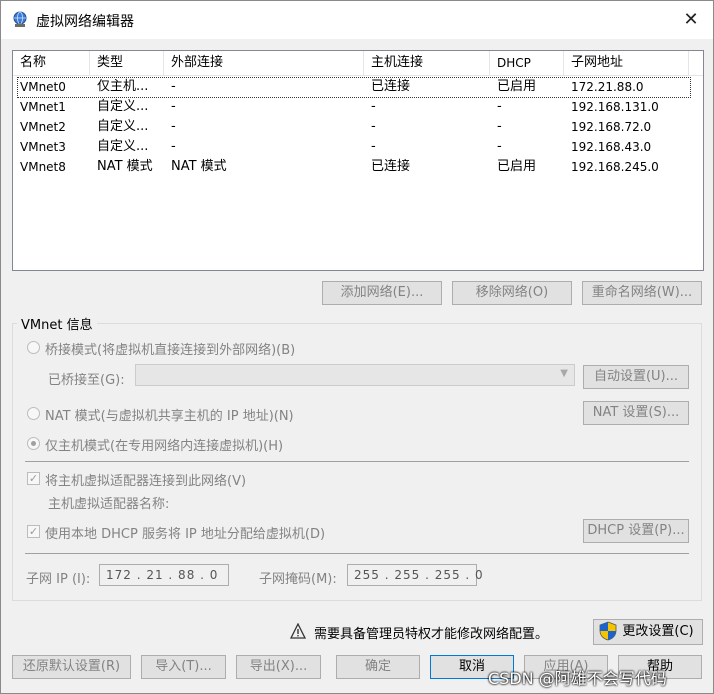 Image resolution: width=714 pixels, height=694 pixels. Describe the element at coordinates (51, 63) in the screenshot. I see `column-header-name: 名称` at that location.